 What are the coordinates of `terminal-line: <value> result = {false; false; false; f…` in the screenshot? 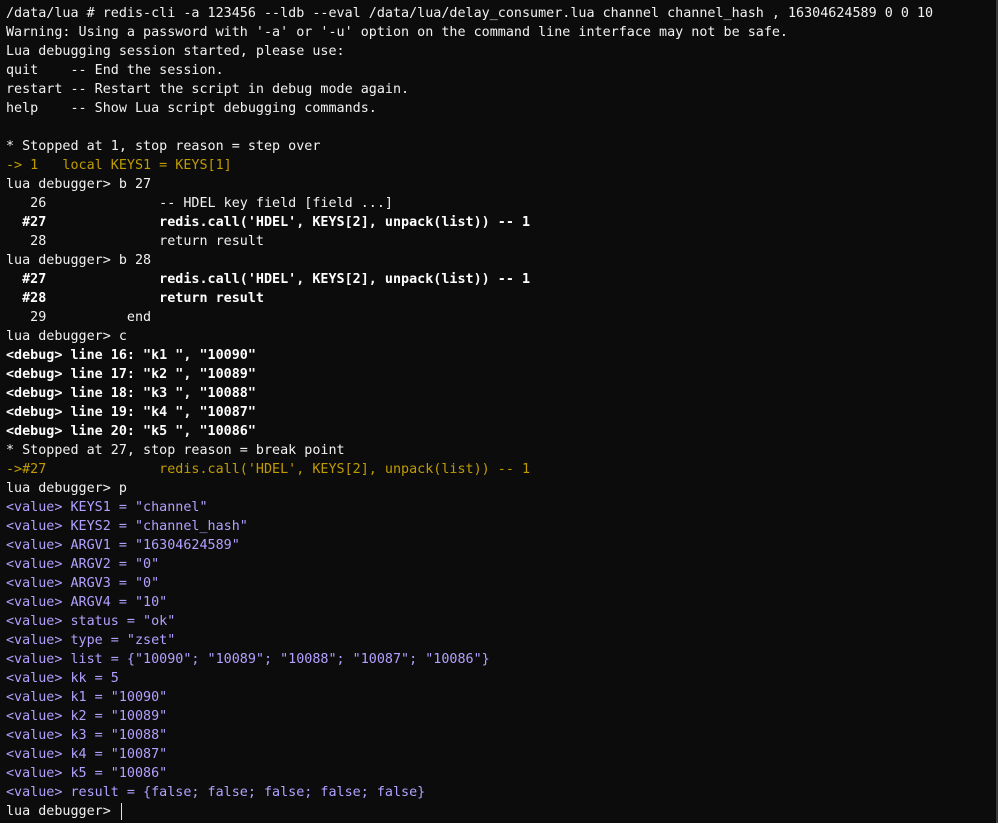 It's located at (216, 792).